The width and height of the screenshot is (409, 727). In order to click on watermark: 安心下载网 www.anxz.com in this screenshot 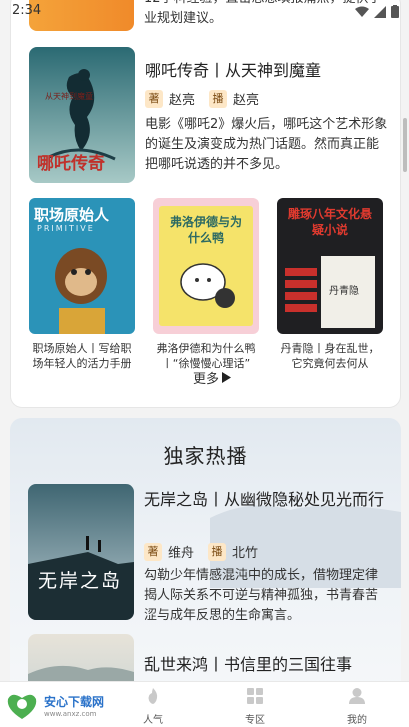, I will do `click(59, 705)`.